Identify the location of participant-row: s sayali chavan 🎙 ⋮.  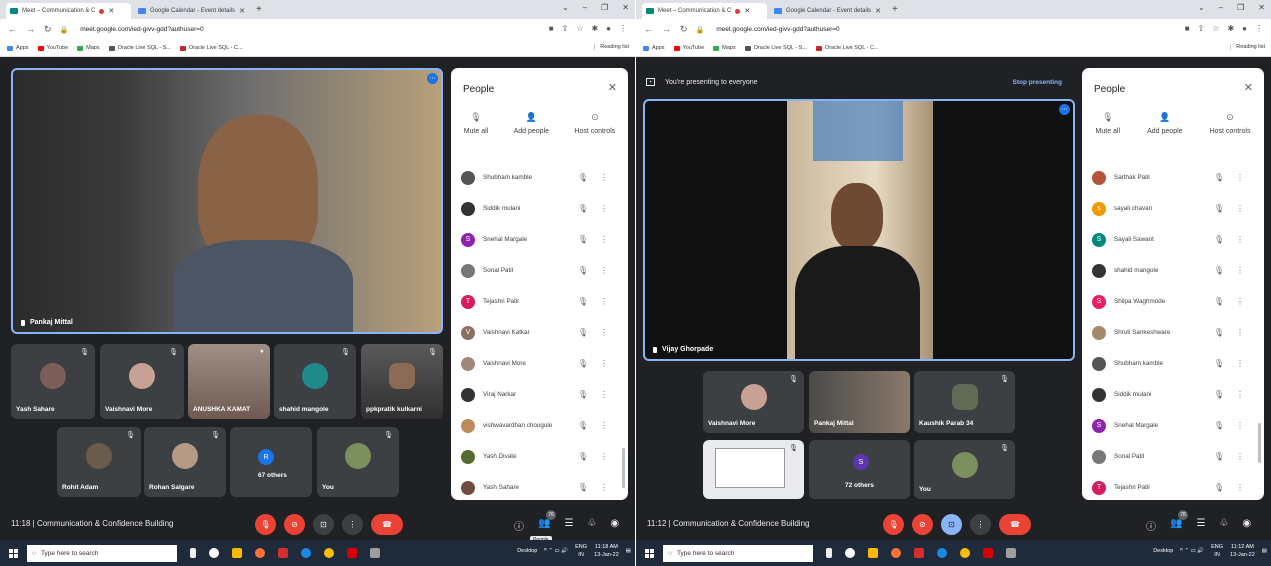
(1173, 208).